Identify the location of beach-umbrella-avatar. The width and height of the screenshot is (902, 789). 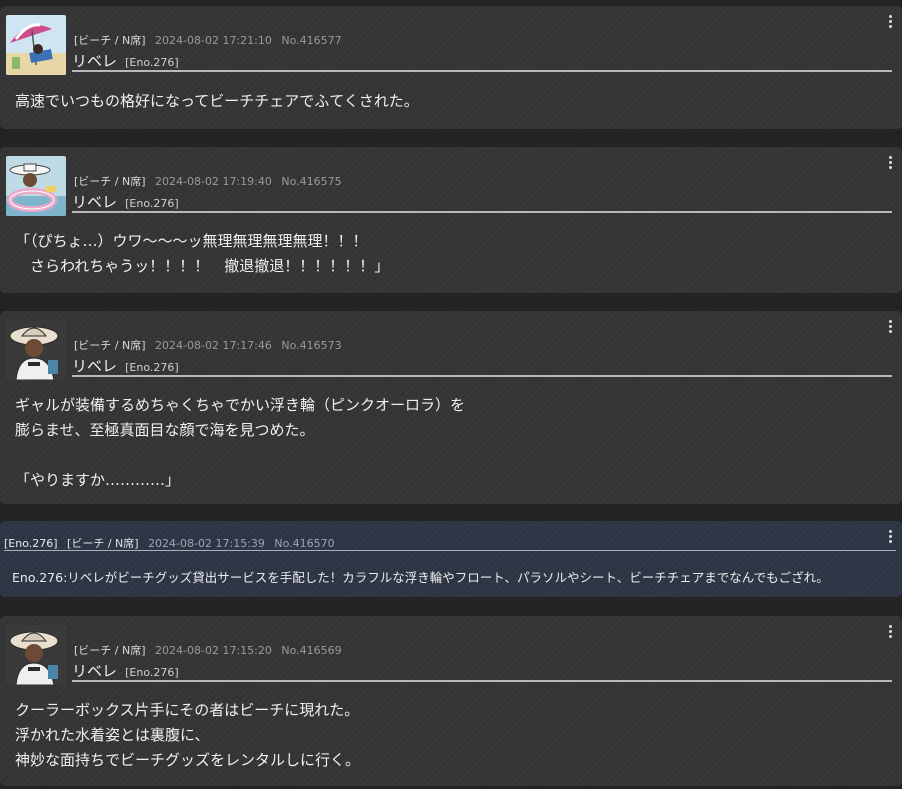
(36, 45).